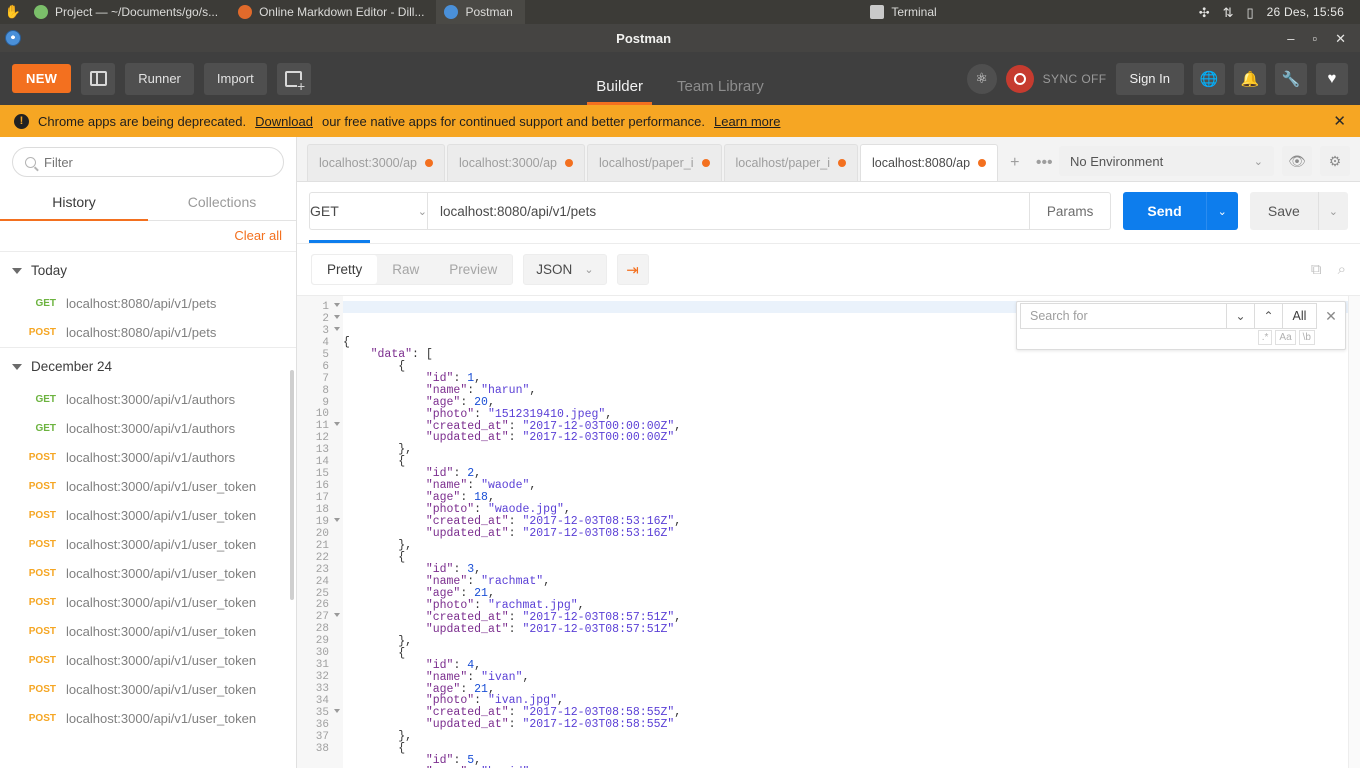  I want to click on copy-icon: ⧉, so click(1316, 269).